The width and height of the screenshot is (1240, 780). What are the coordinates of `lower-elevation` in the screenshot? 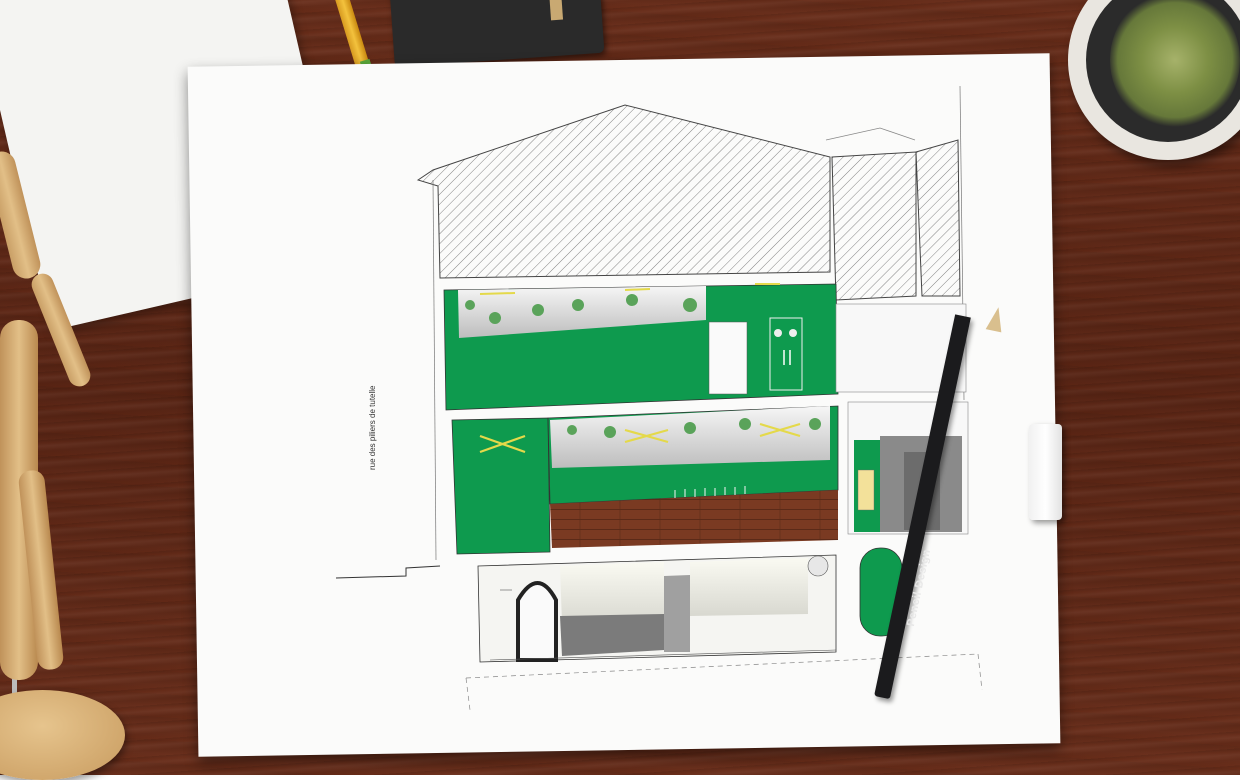 It's located at (657, 608).